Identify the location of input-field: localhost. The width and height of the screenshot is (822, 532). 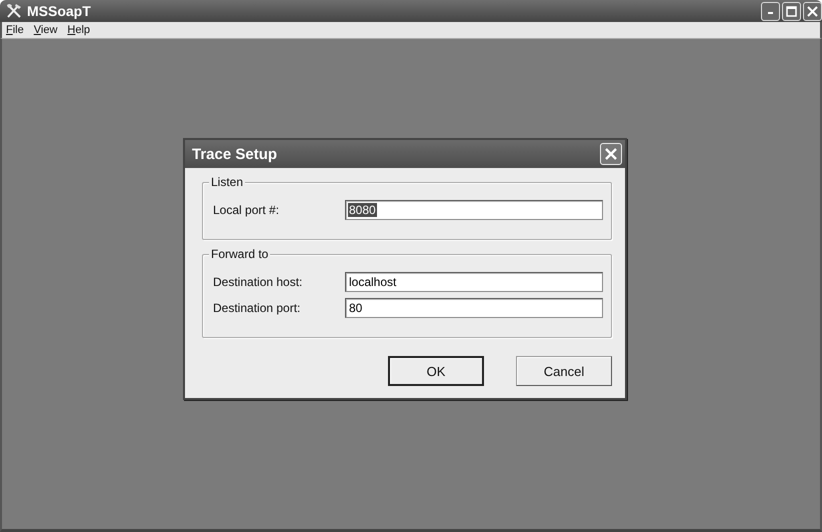
(474, 282).